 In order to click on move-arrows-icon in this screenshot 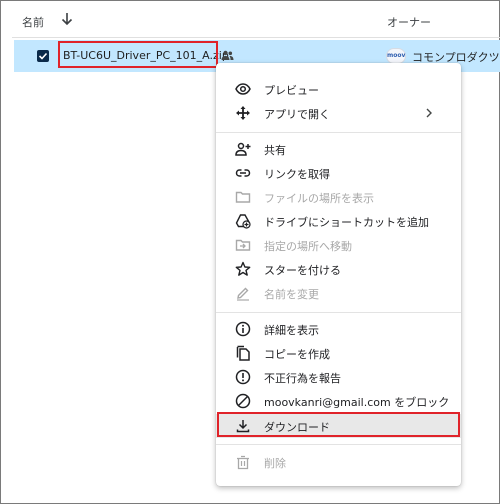, I will do `click(243, 113)`.